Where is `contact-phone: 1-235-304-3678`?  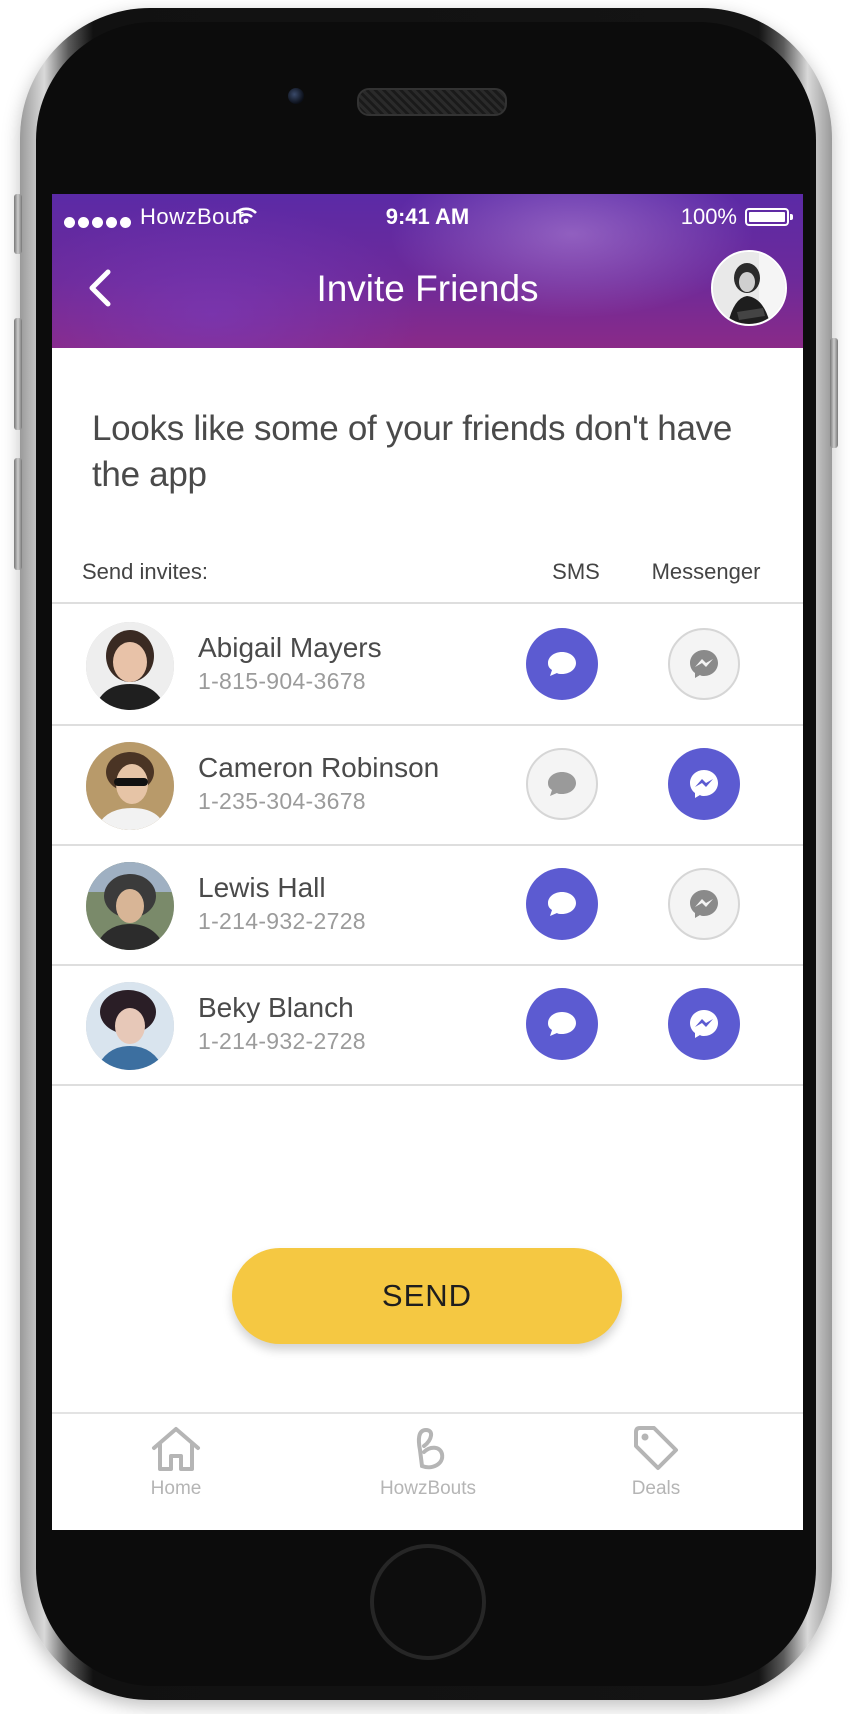
contact-phone: 1-235-304-3678 is located at coordinates (282, 801).